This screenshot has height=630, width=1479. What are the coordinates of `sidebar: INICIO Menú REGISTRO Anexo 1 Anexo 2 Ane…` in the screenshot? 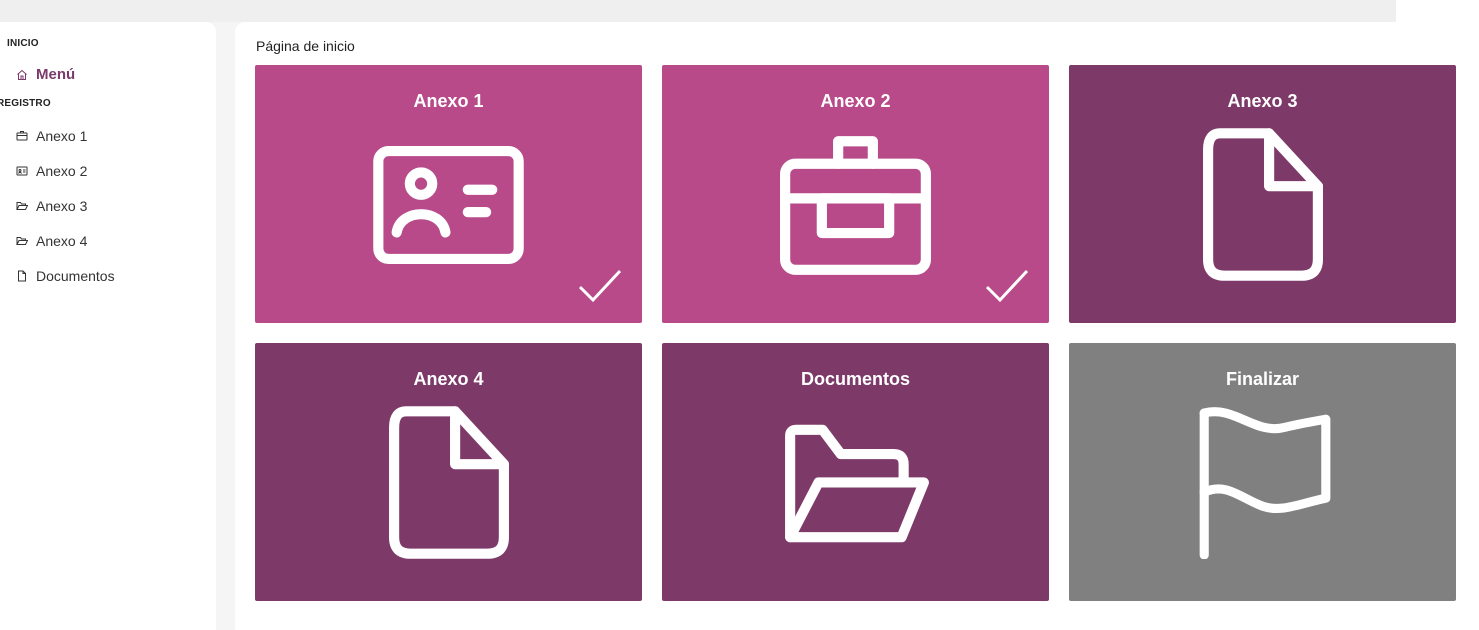 It's located at (108, 326).